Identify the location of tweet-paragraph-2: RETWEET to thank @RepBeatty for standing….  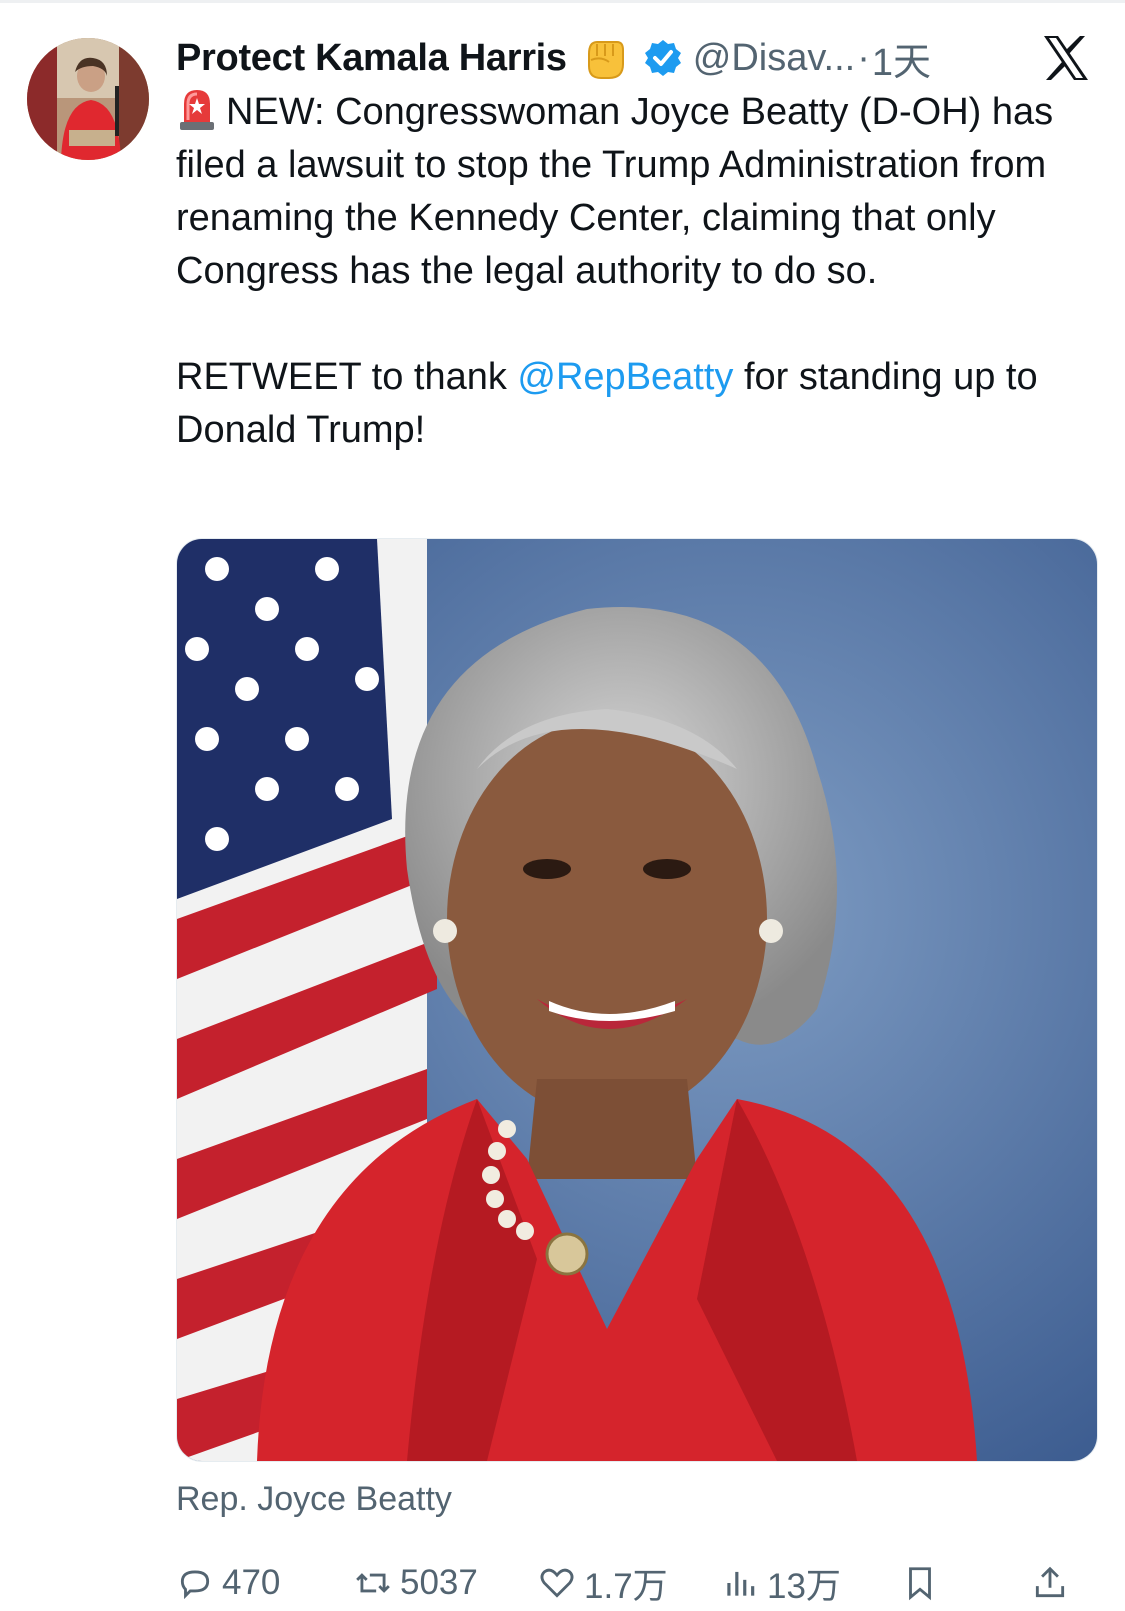
(638, 404).